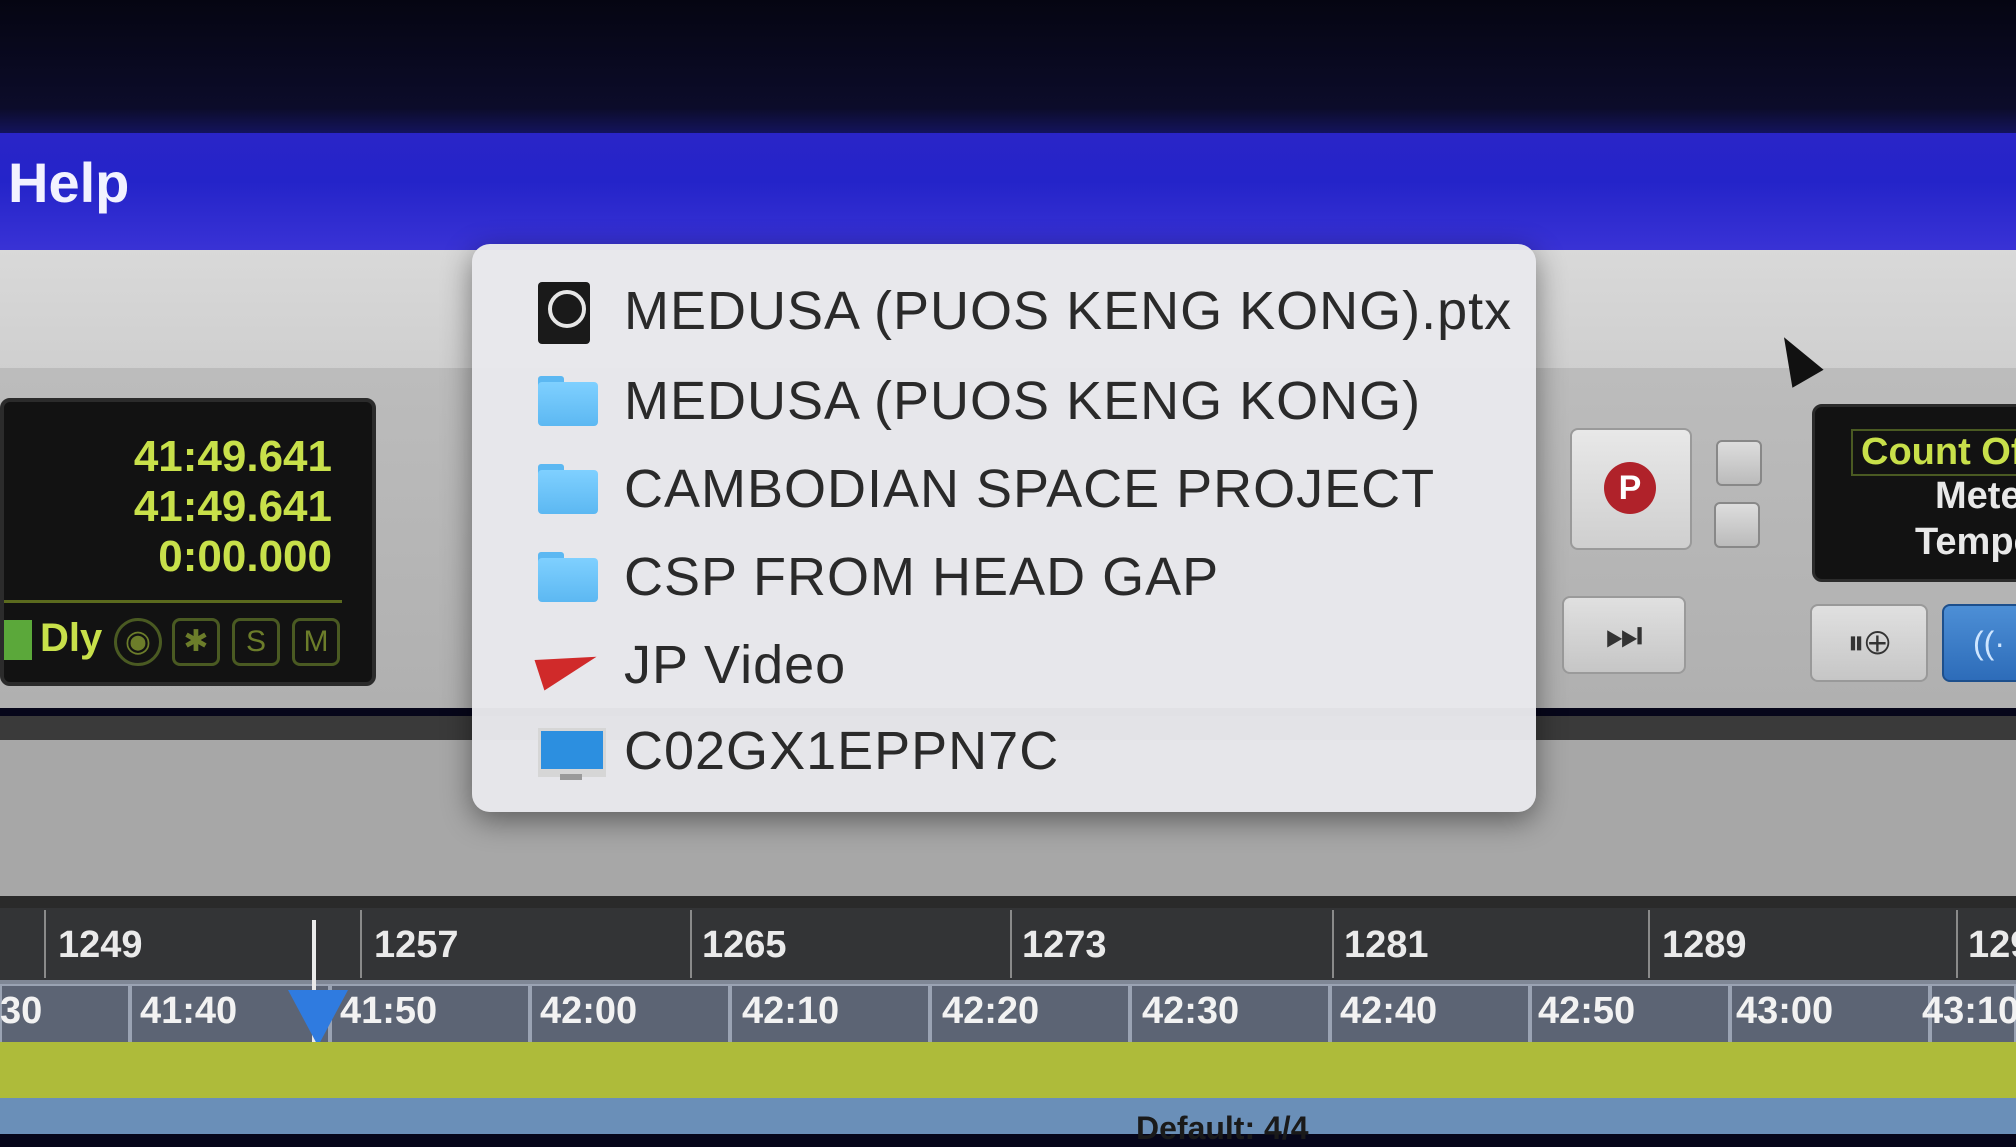 The height and width of the screenshot is (1147, 2016). I want to click on wait-for-note-button: ⏸⊕, so click(1869, 643).